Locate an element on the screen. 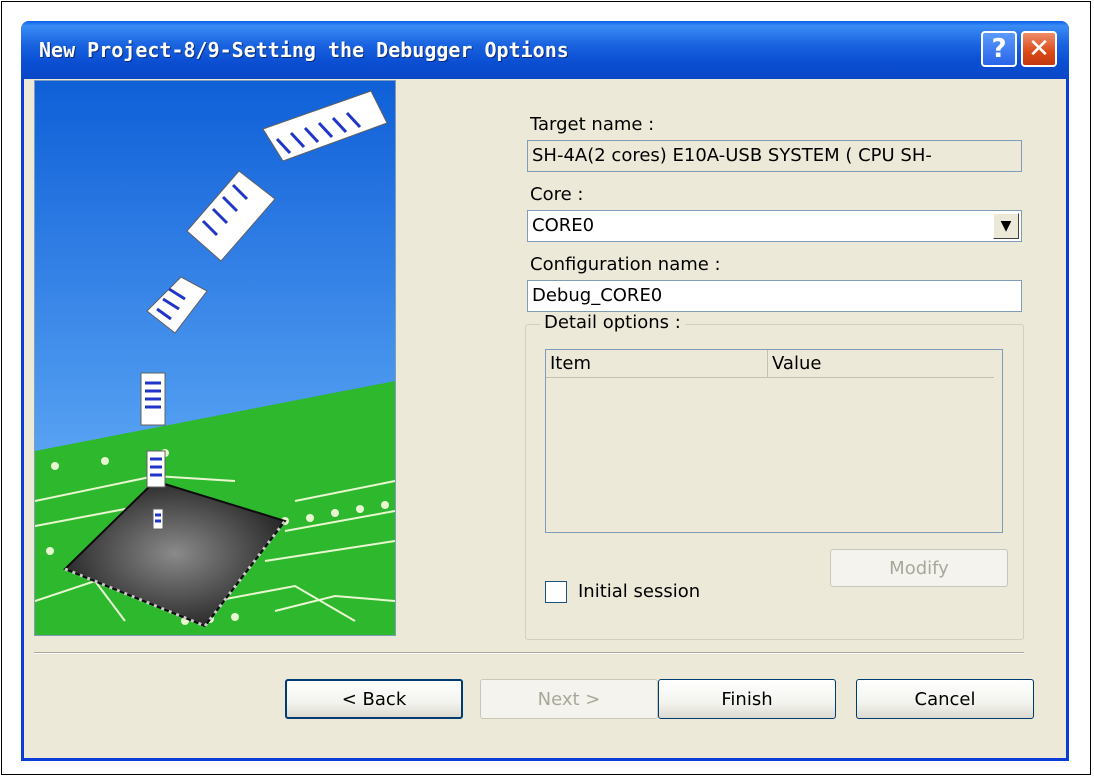  next-button-label: Next > is located at coordinates (569, 699).